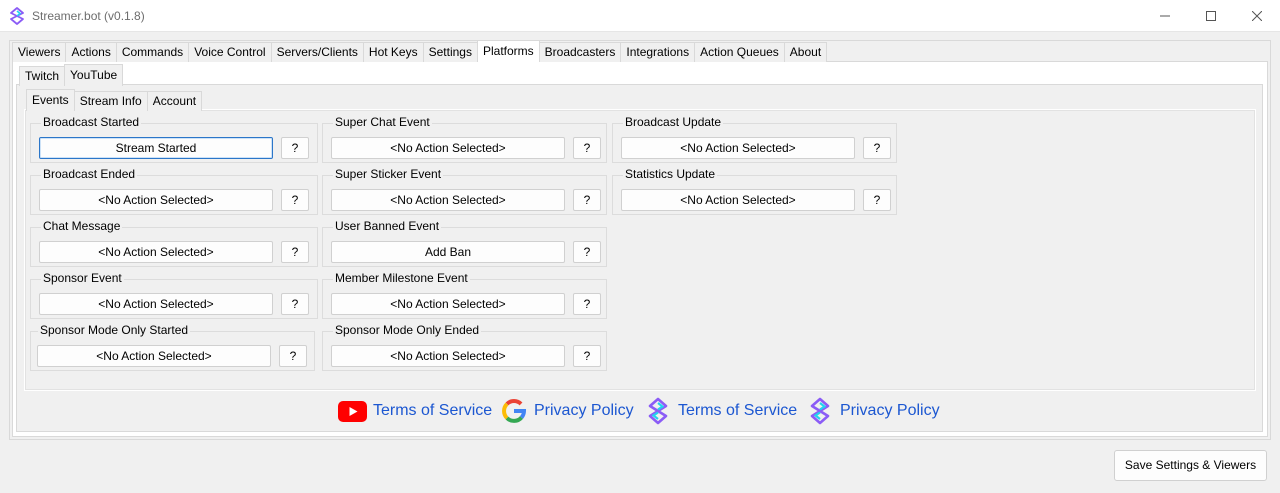 This screenshot has width=1280, height=493. What do you see at coordinates (508, 51) in the screenshot?
I see `tab-platforms: Platforms` at bounding box center [508, 51].